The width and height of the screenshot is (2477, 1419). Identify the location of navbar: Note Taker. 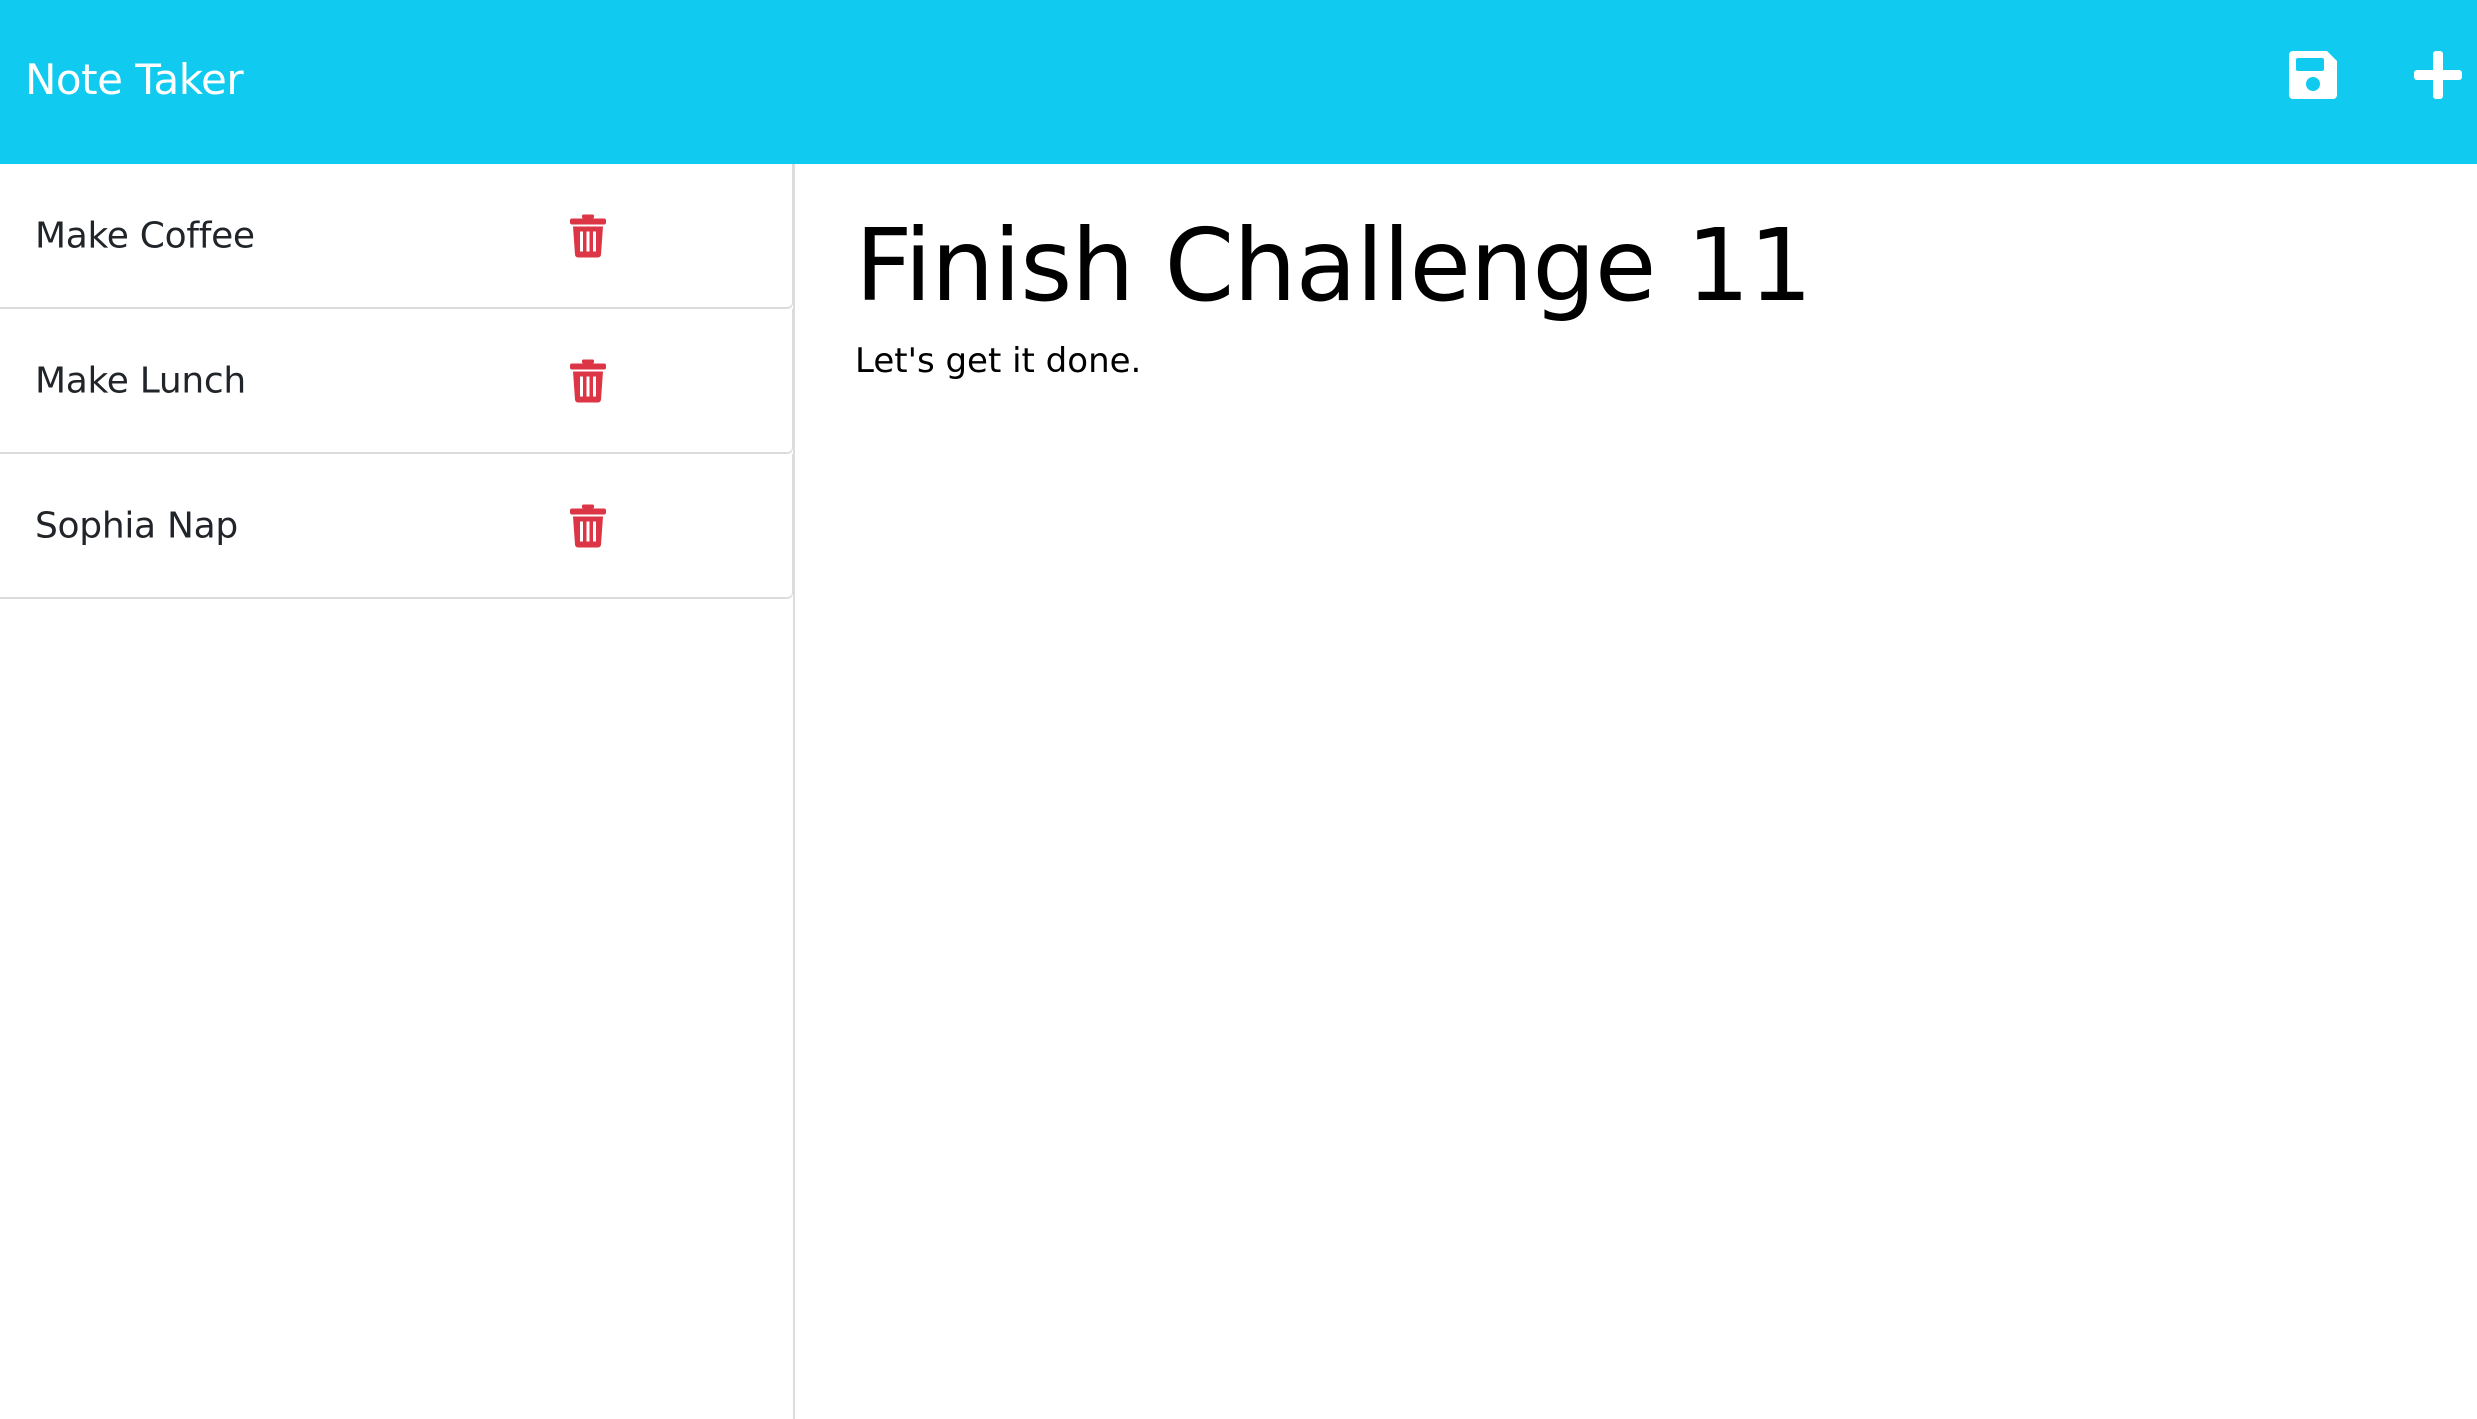
(1238, 82).